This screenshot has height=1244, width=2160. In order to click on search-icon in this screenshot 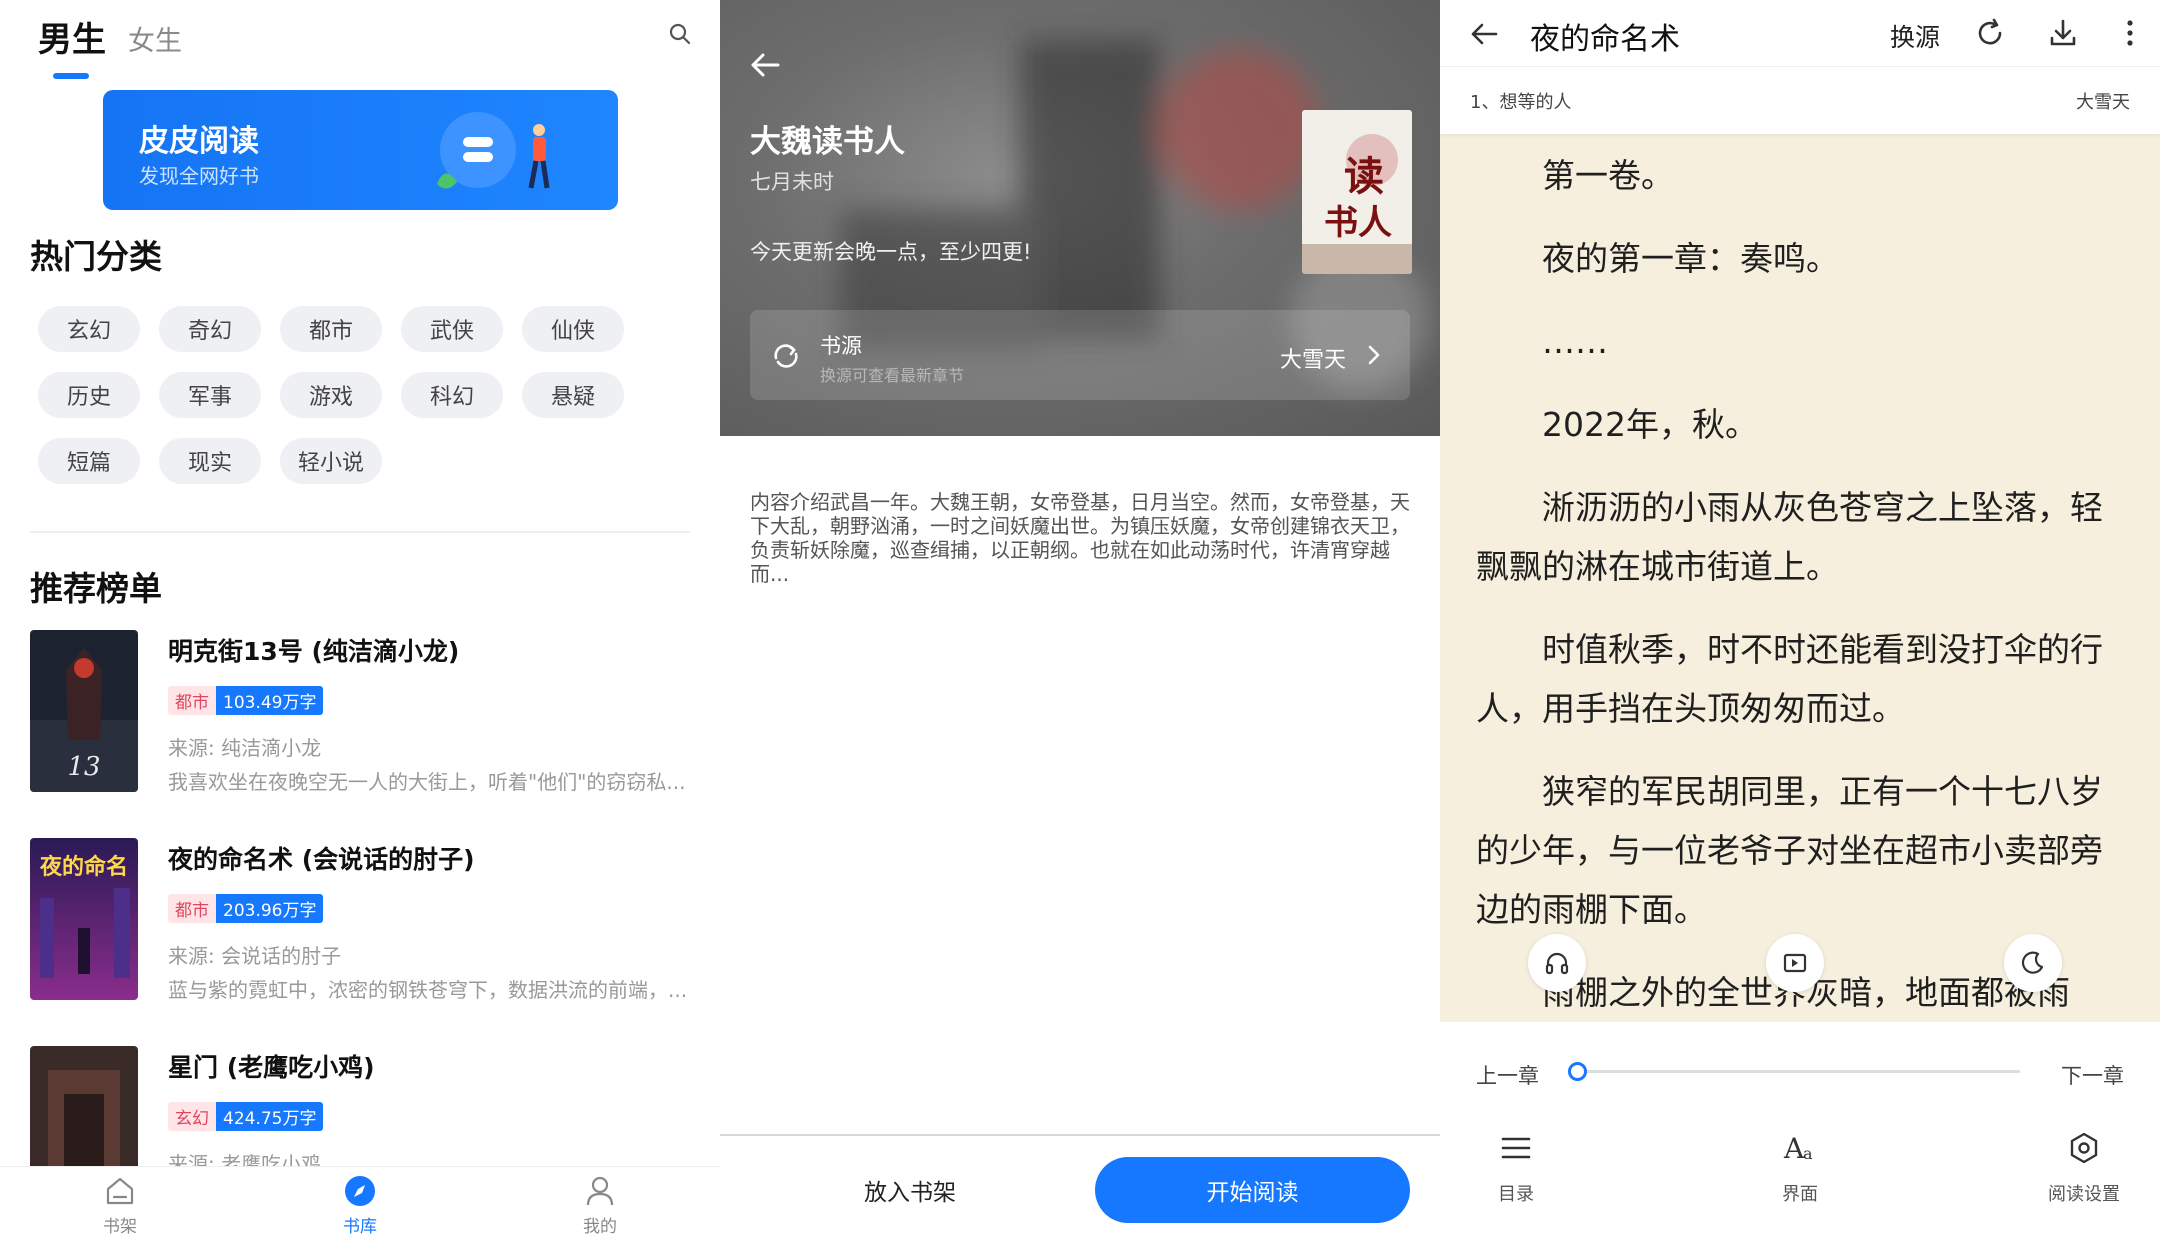, I will do `click(680, 34)`.